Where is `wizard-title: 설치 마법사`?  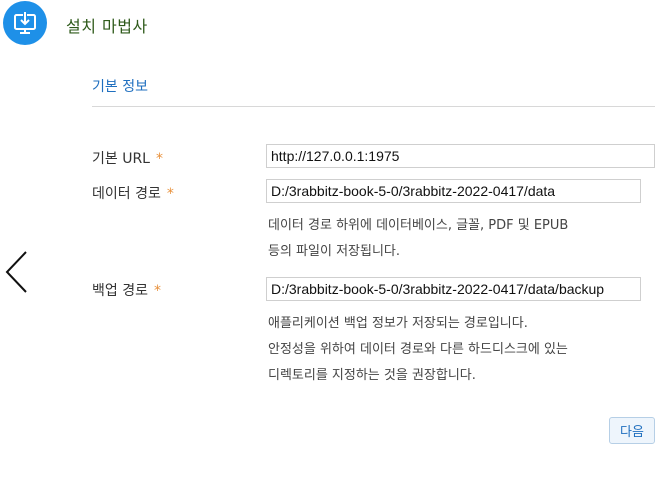 wizard-title: 설치 마법사 is located at coordinates (107, 26).